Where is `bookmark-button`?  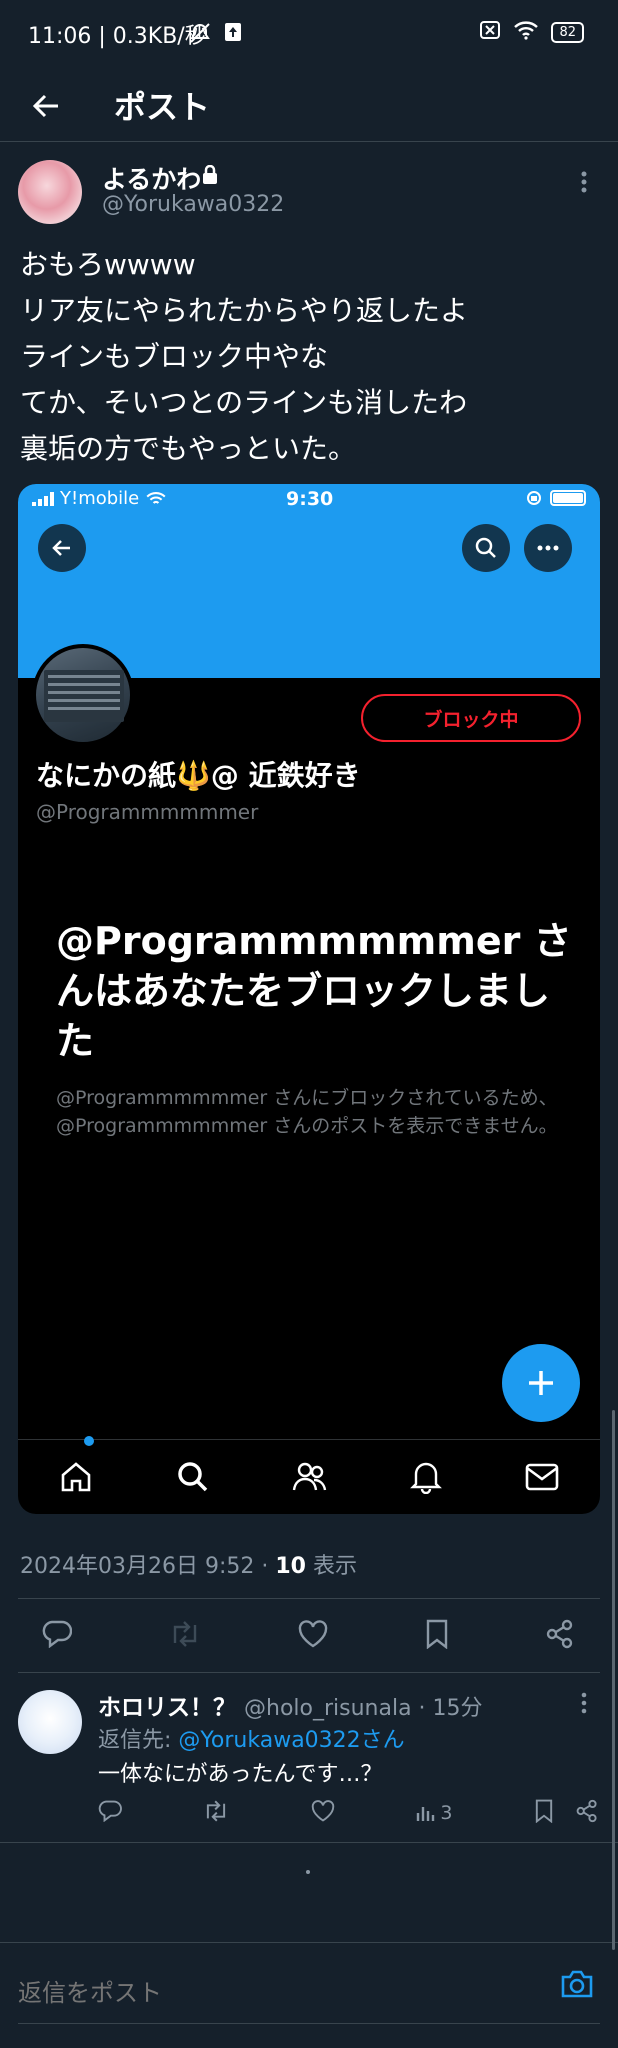
bookmark-button is located at coordinates (437, 1636).